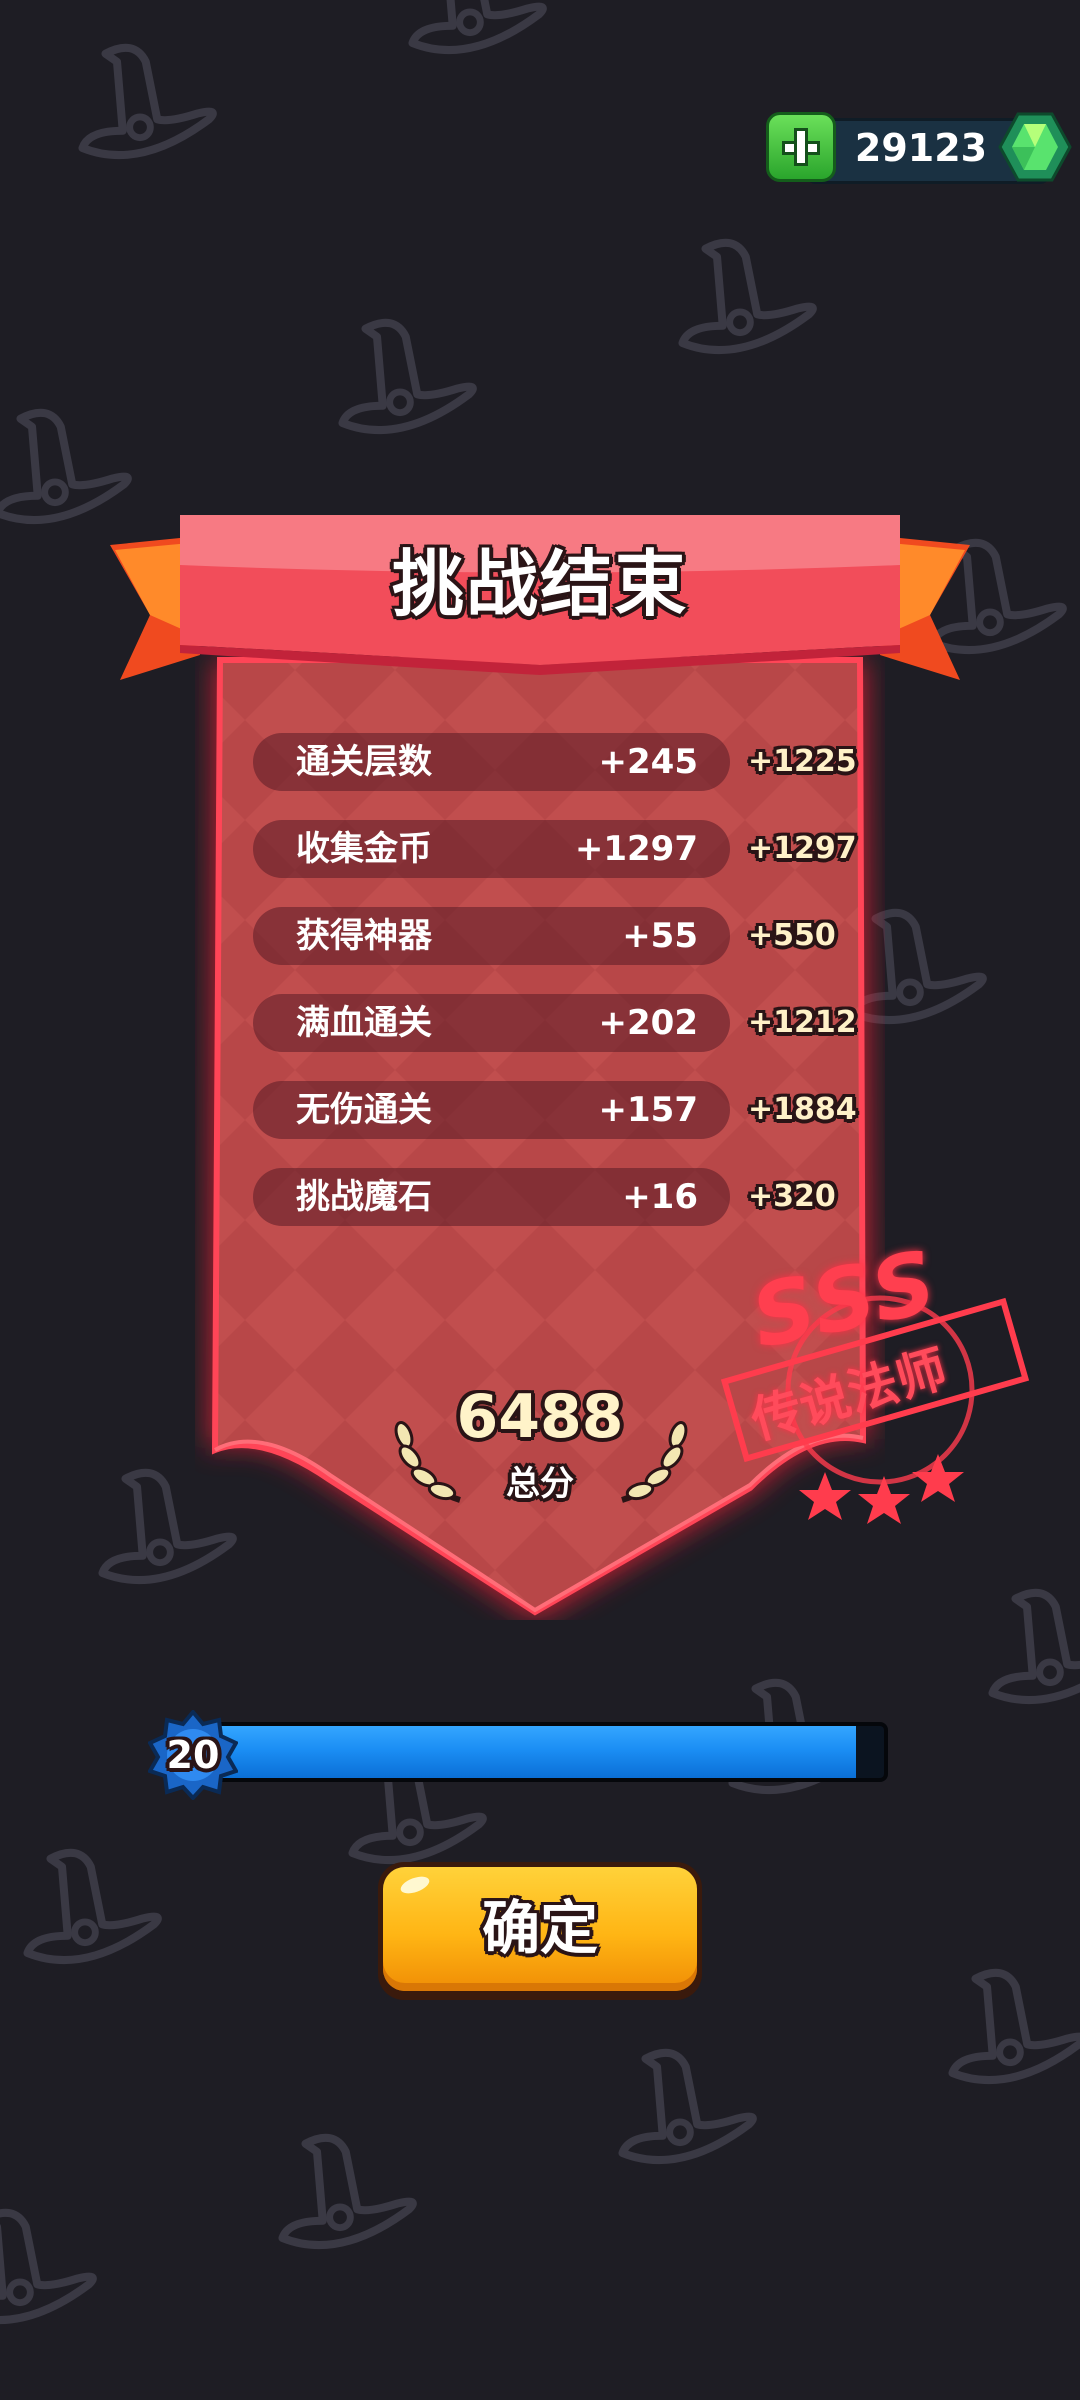  What do you see at coordinates (555, 1023) in the screenshot?
I see `stat-row: 满血通关 +202 +1212` at bounding box center [555, 1023].